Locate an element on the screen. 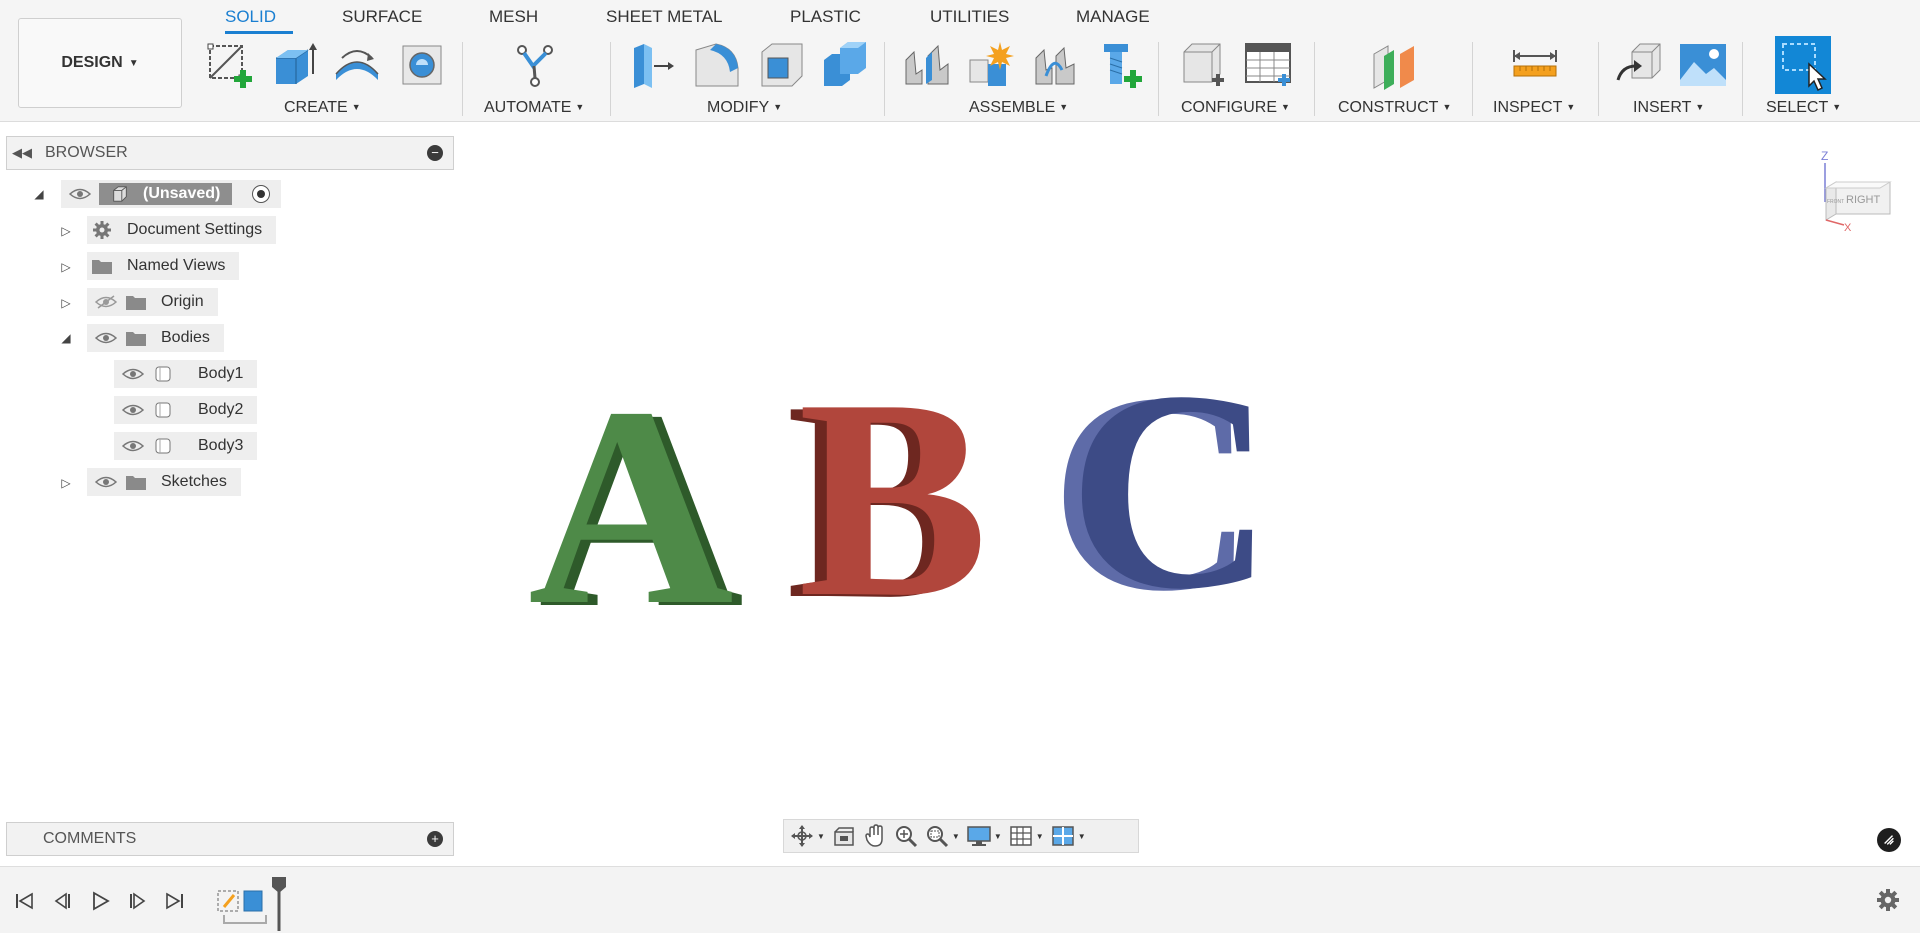 The width and height of the screenshot is (1920, 933). browser-item-document-settings: Document Settings is located at coordinates (182, 230).